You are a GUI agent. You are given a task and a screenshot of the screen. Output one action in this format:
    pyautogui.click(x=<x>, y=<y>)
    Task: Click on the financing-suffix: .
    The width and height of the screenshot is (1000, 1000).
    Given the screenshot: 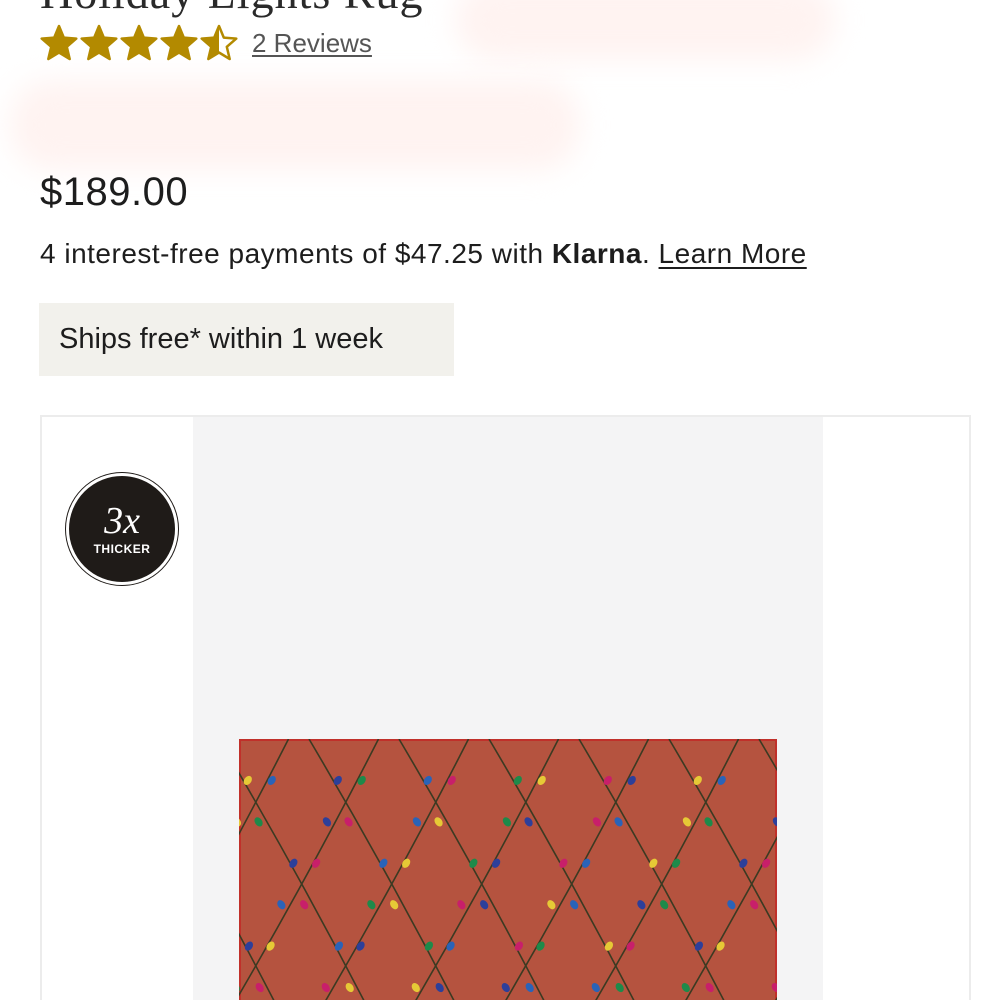 What is the action you would take?
    pyautogui.click(x=646, y=253)
    